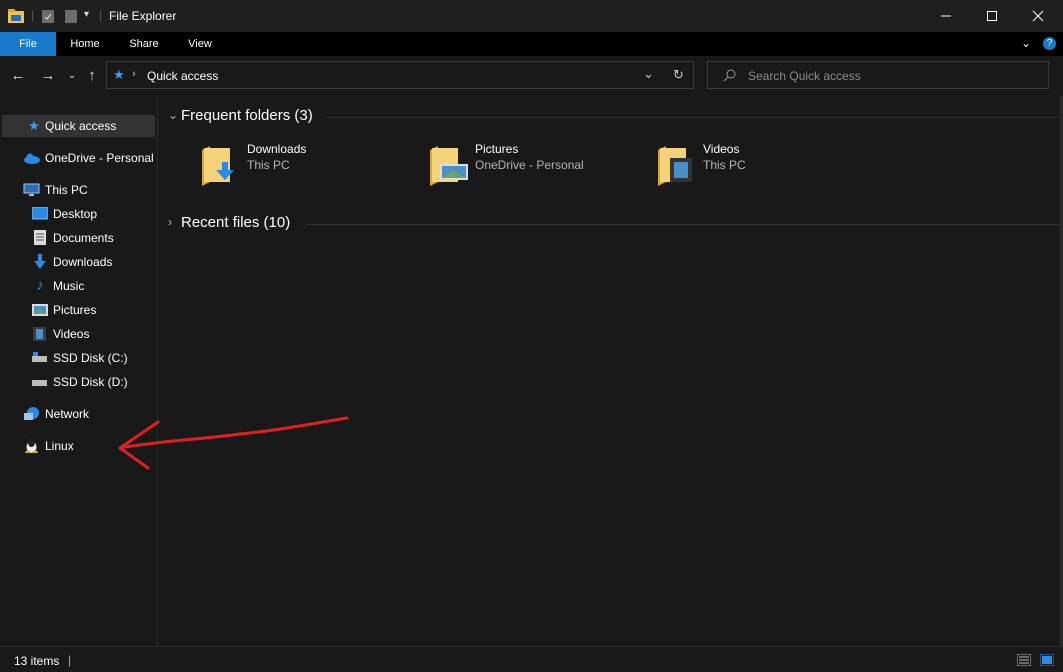  I want to click on tab-view: View, so click(200, 44).